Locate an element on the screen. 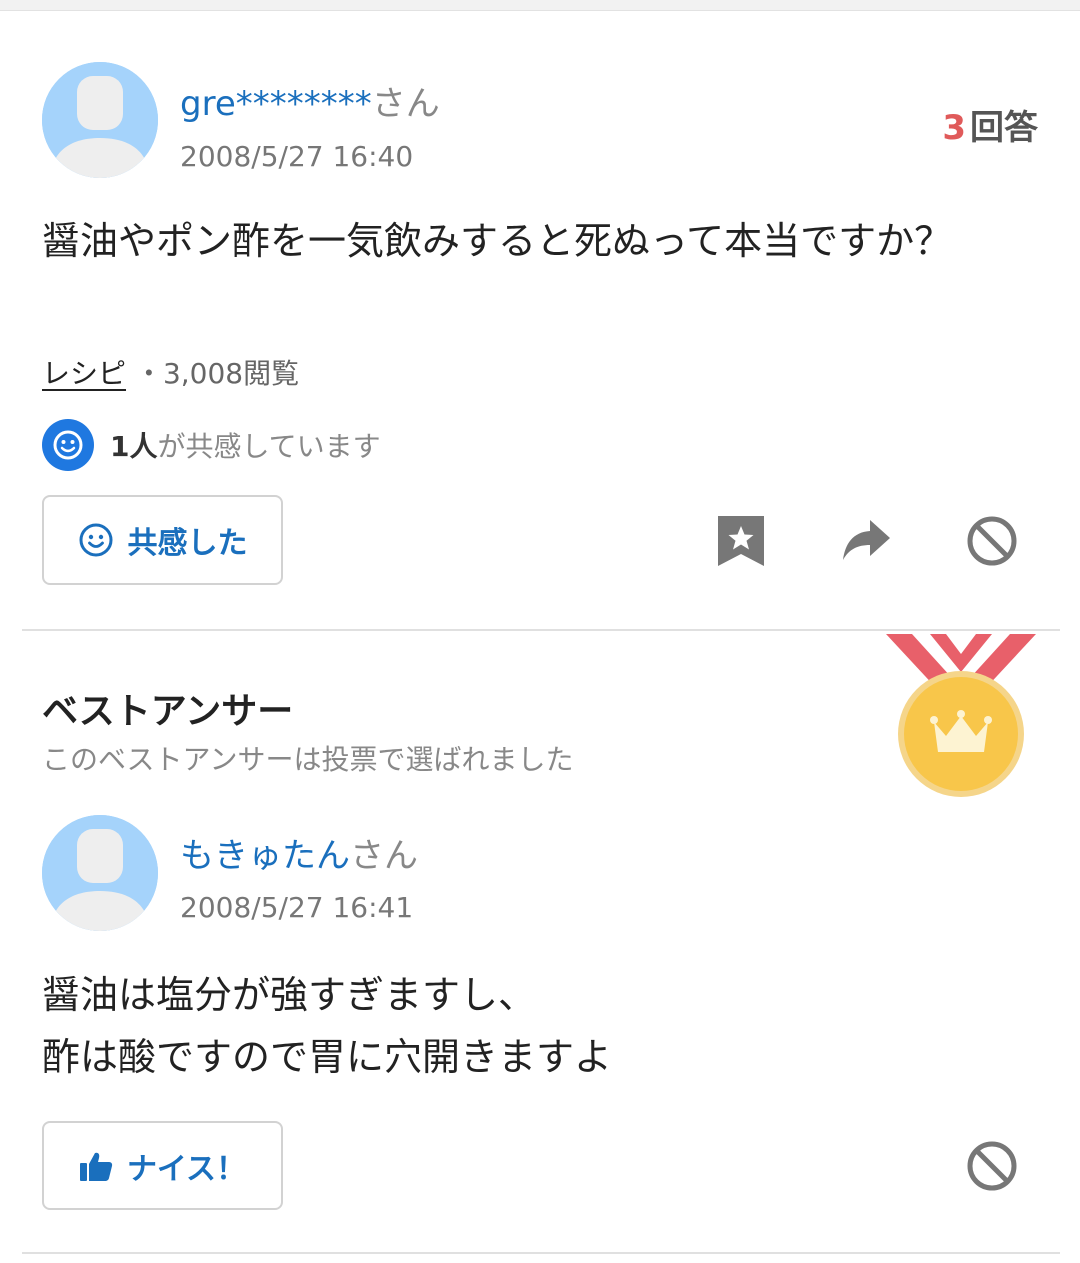  view-count: 3,008閲覧 is located at coordinates (231, 373).